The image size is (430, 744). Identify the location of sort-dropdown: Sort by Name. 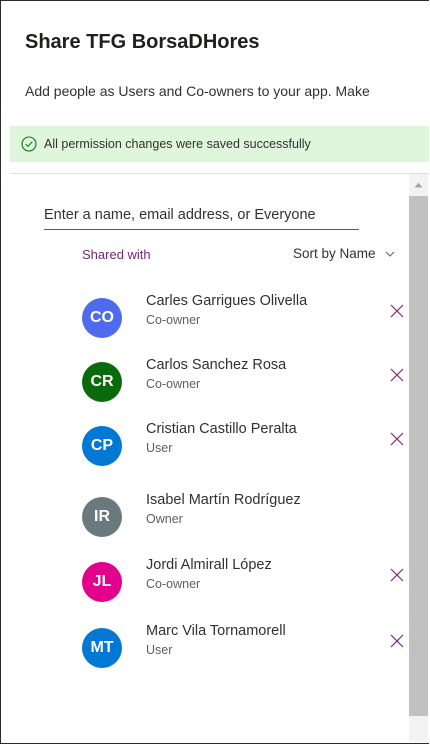
(344, 253).